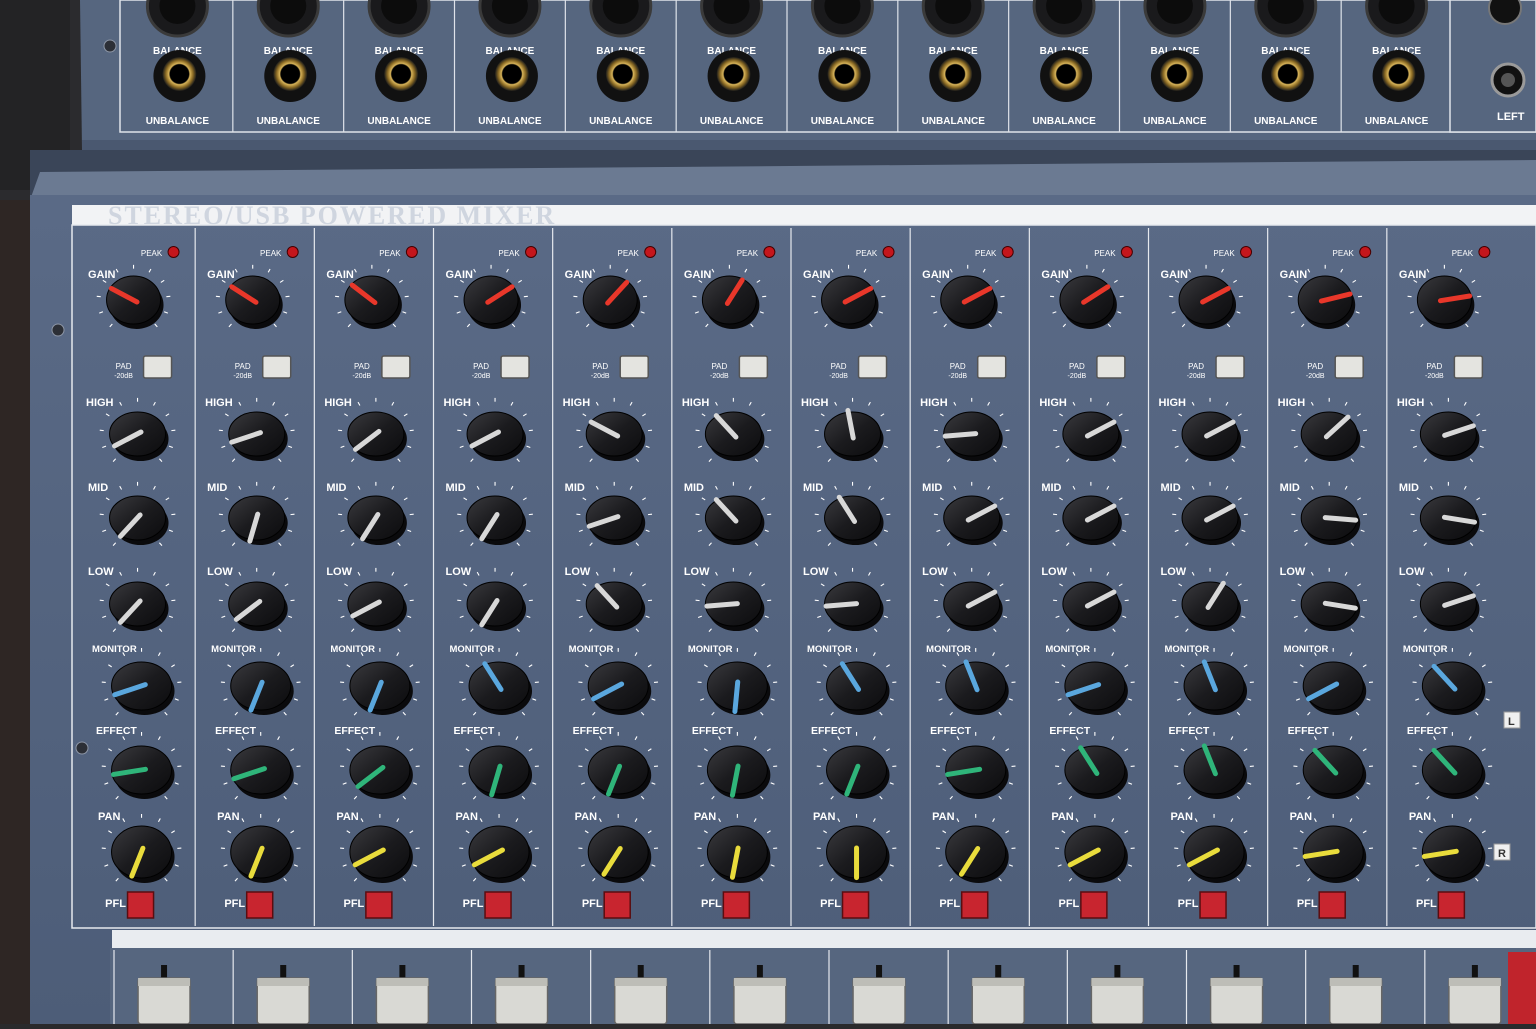 This screenshot has height=1029, width=1536. Describe the element at coordinates (1522, 988) in the screenshot. I see `master-fader-icon` at that location.